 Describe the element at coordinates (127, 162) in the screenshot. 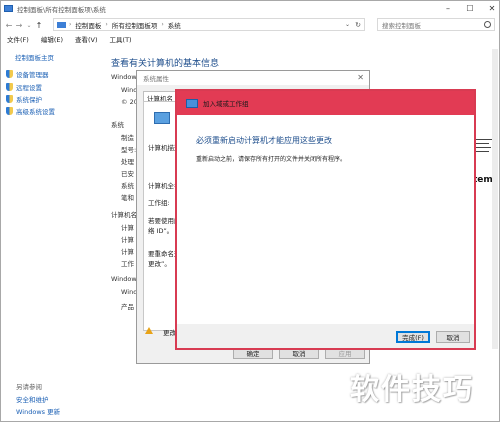

I see `info-row: 处理` at that location.